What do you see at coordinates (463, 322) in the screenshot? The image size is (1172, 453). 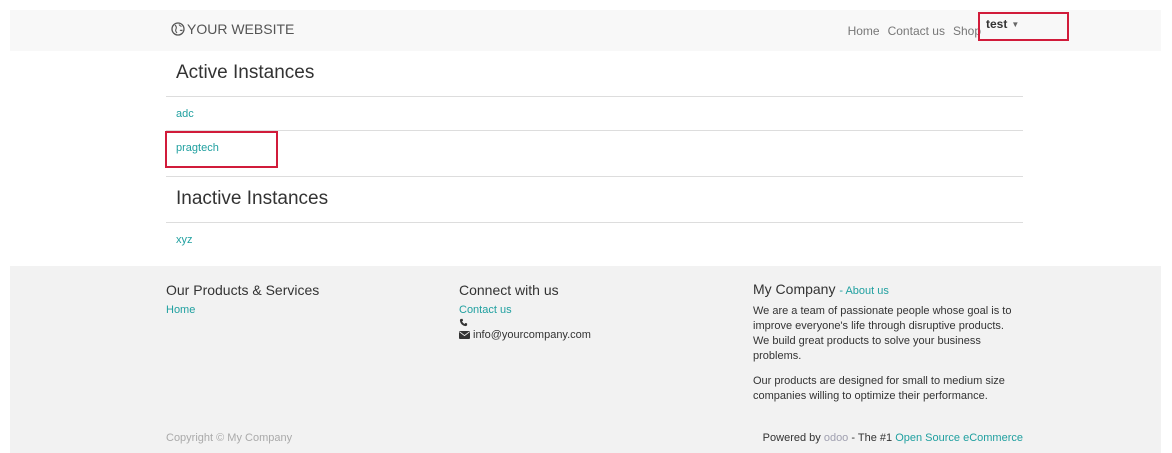 I see `phone-icon` at bounding box center [463, 322].